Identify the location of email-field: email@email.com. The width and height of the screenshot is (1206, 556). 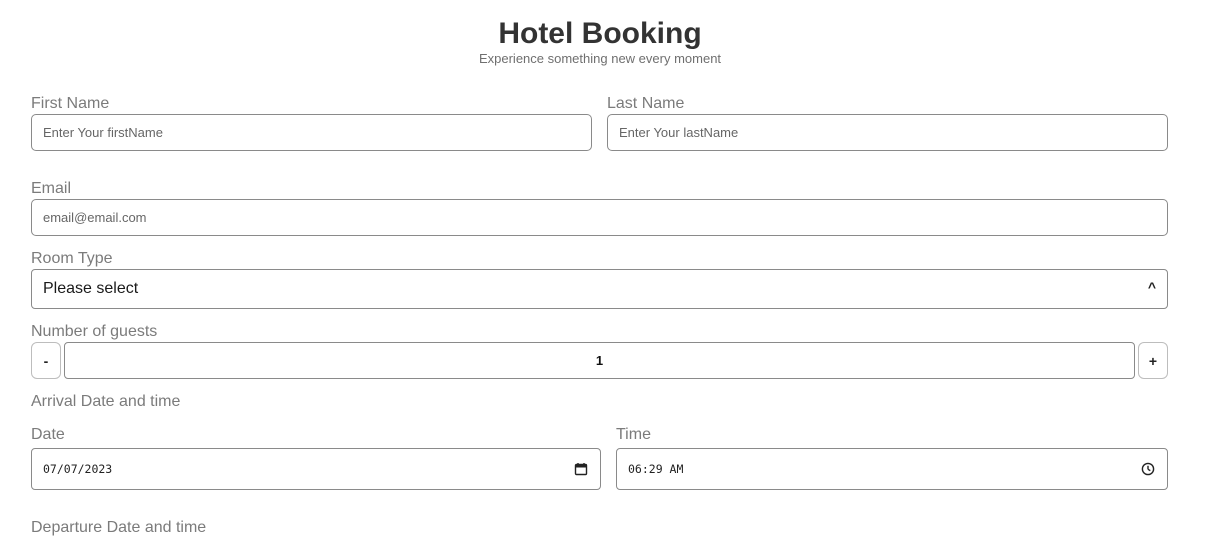
(599, 217).